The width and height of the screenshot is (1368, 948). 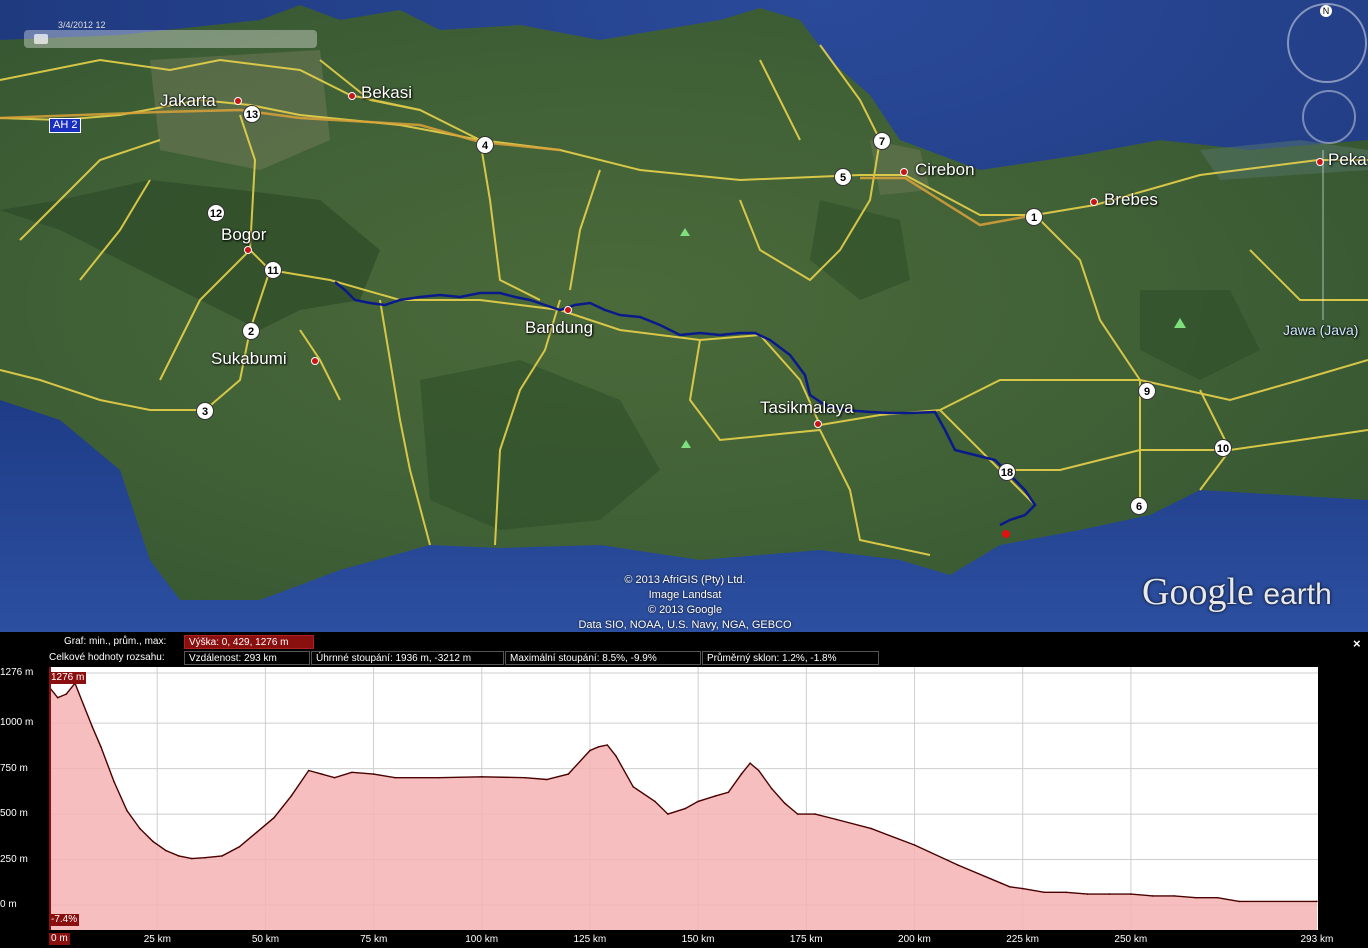 I want to click on road-shield: 3, so click(x=205, y=411).